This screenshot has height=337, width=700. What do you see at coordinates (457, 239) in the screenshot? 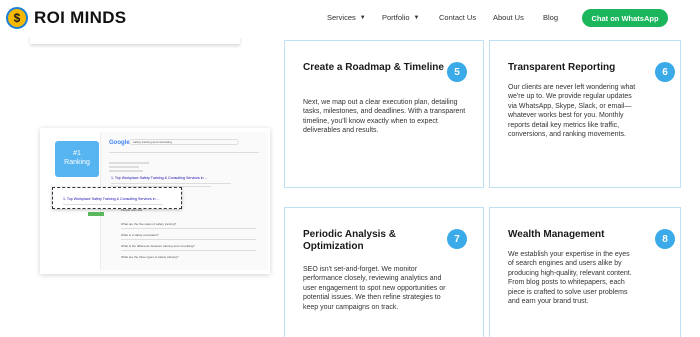
I see `step-number-badge: 7` at bounding box center [457, 239].